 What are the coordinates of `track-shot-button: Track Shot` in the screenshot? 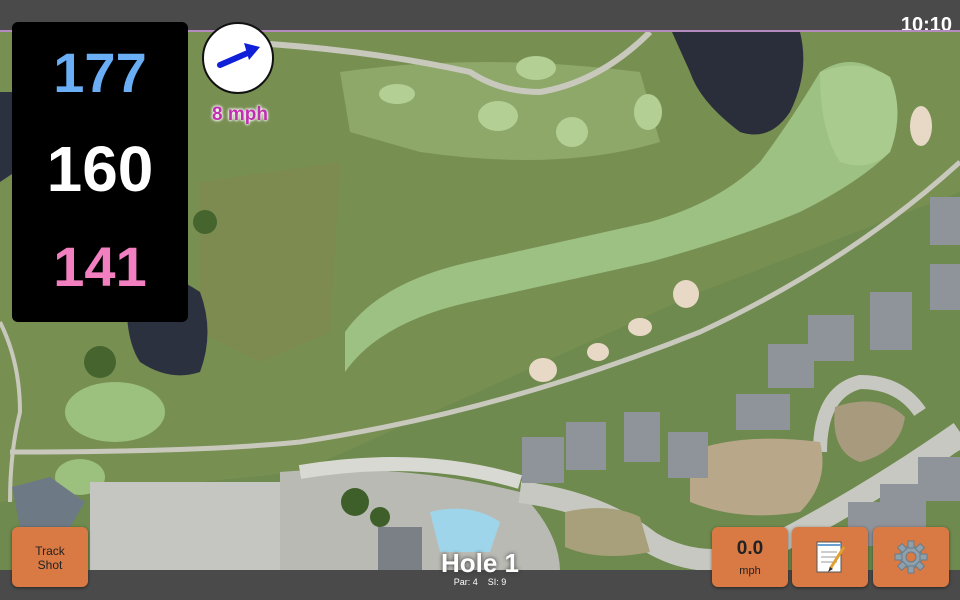 It's located at (50, 557).